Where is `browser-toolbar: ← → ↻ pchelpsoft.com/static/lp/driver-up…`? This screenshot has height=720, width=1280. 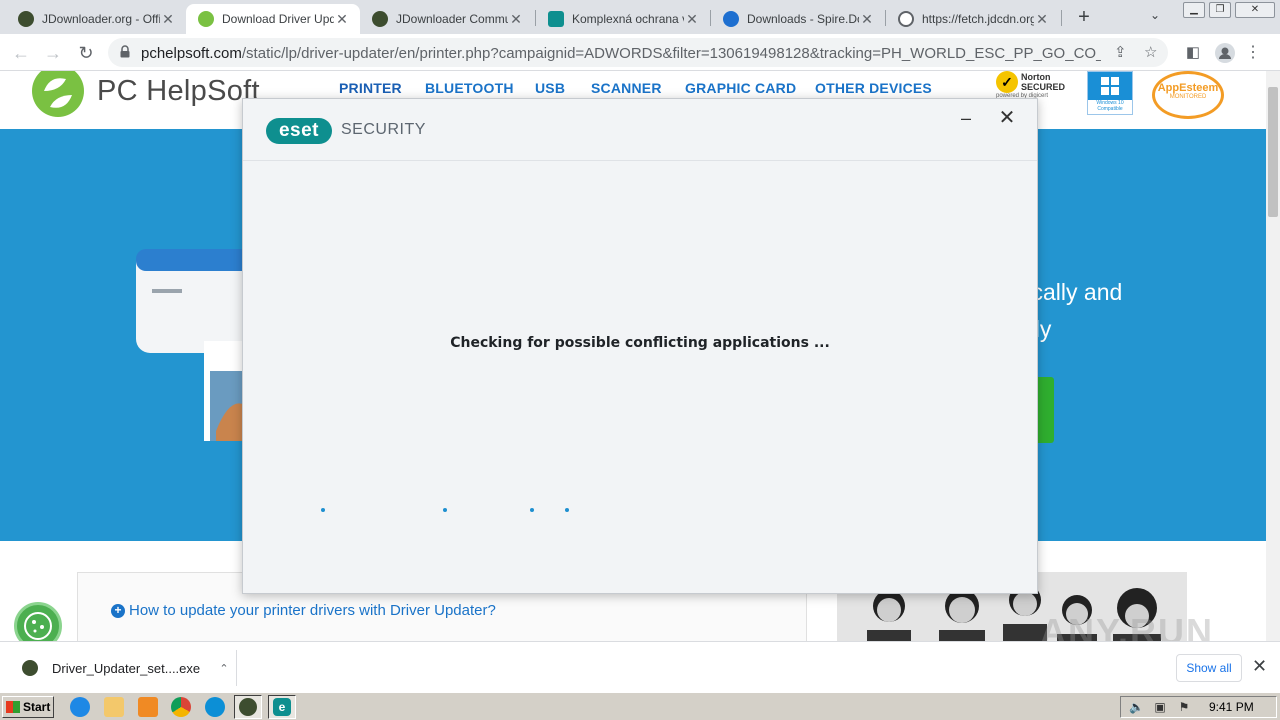
browser-toolbar: ← → ↻ pchelpsoft.com/static/lp/driver-up… is located at coordinates (640, 52).